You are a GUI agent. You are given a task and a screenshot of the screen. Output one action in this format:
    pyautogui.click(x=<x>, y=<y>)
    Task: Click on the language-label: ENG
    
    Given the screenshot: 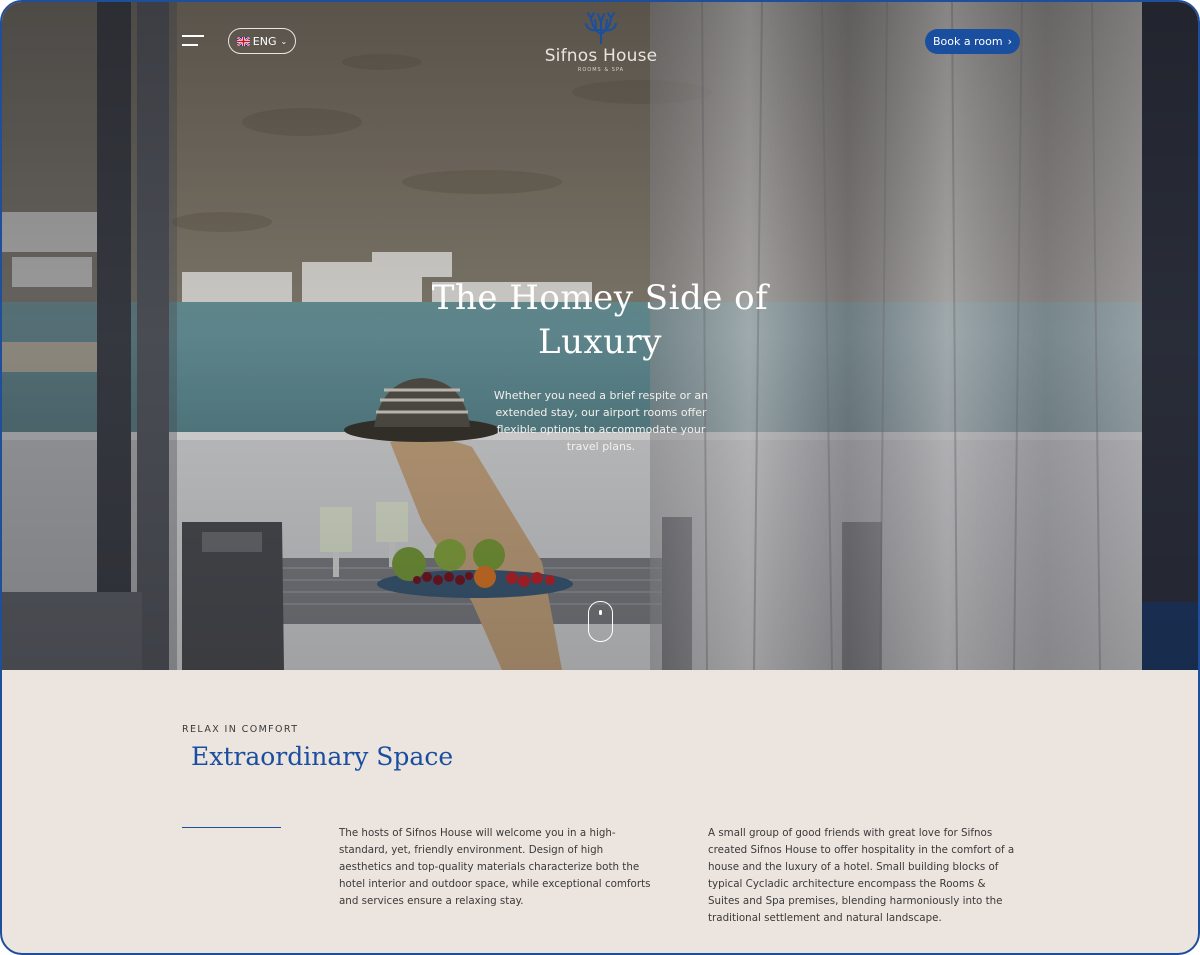 What is the action you would take?
    pyautogui.click(x=264, y=41)
    